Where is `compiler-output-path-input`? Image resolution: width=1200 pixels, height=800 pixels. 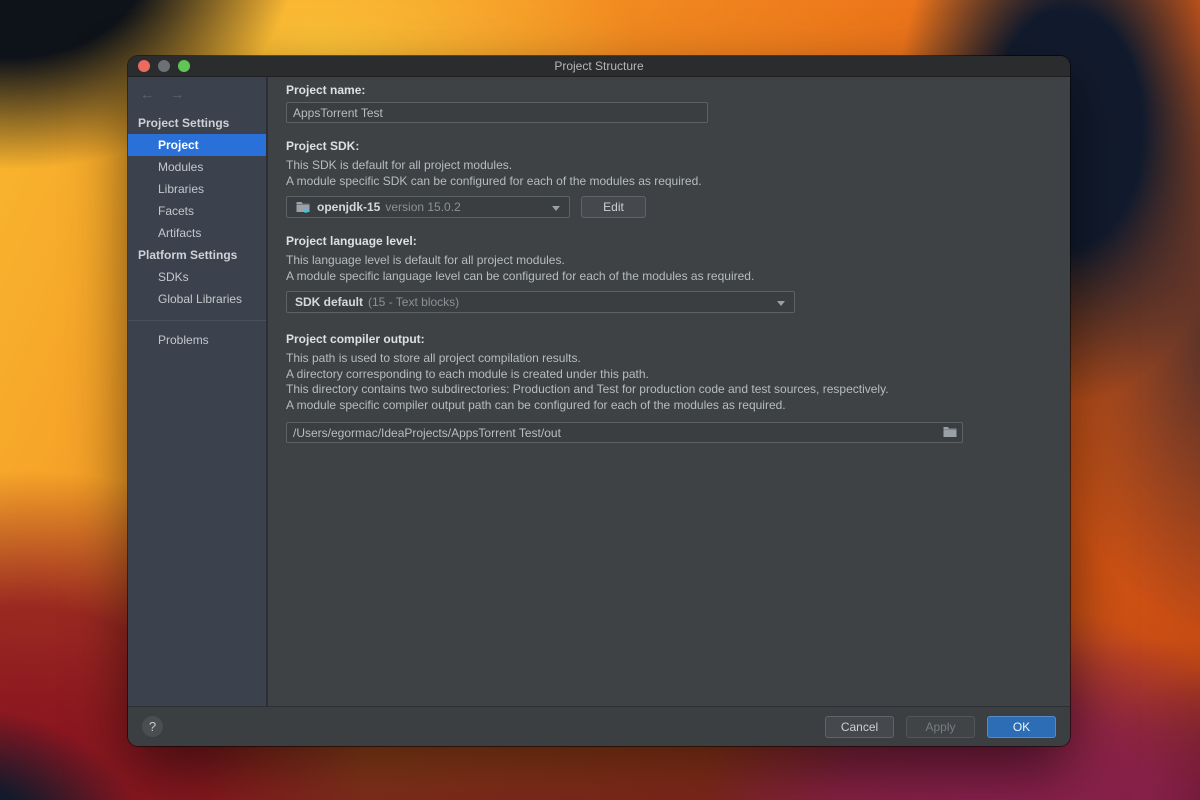
compiler-output-path-input is located at coordinates (624, 432).